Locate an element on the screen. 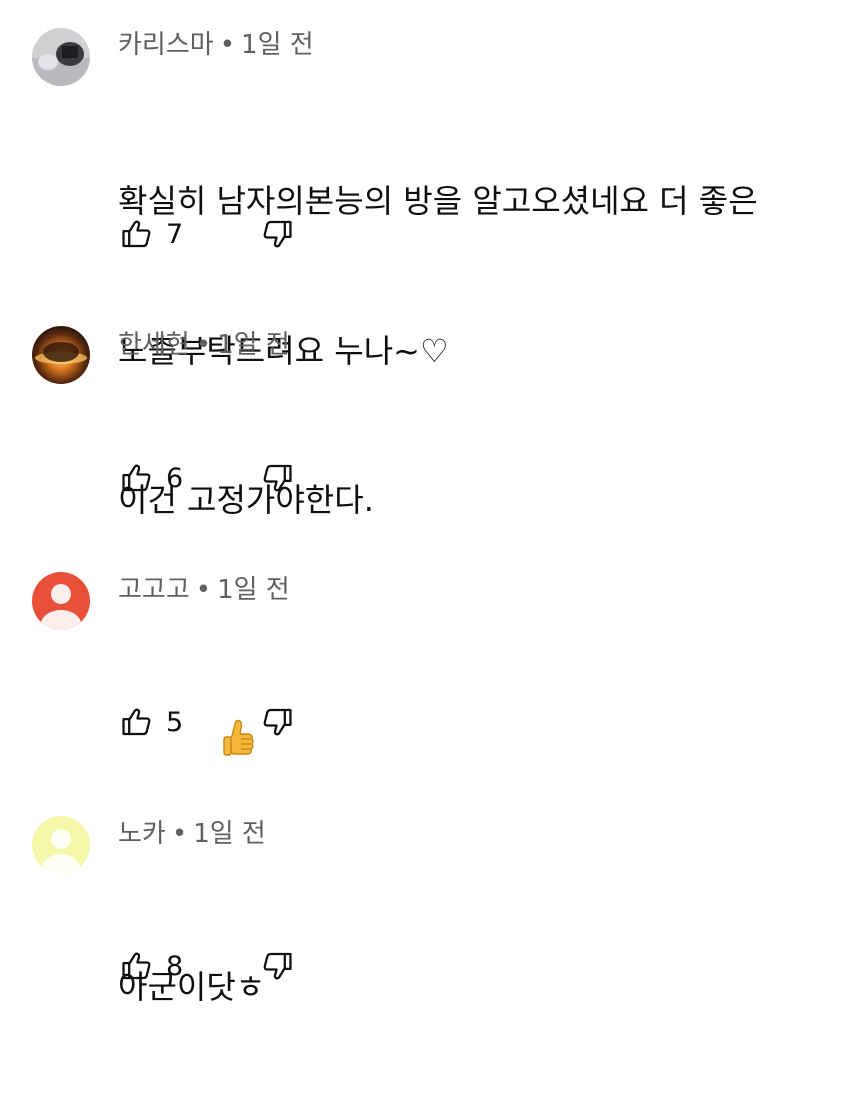 Image resolution: width=850 pixels, height=1112 pixels. like-button: 8 is located at coordinates (183, 966).